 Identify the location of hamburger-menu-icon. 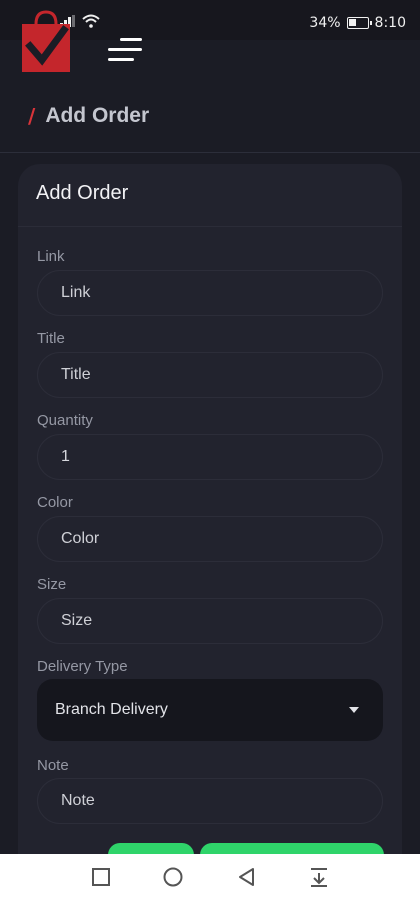
(125, 52).